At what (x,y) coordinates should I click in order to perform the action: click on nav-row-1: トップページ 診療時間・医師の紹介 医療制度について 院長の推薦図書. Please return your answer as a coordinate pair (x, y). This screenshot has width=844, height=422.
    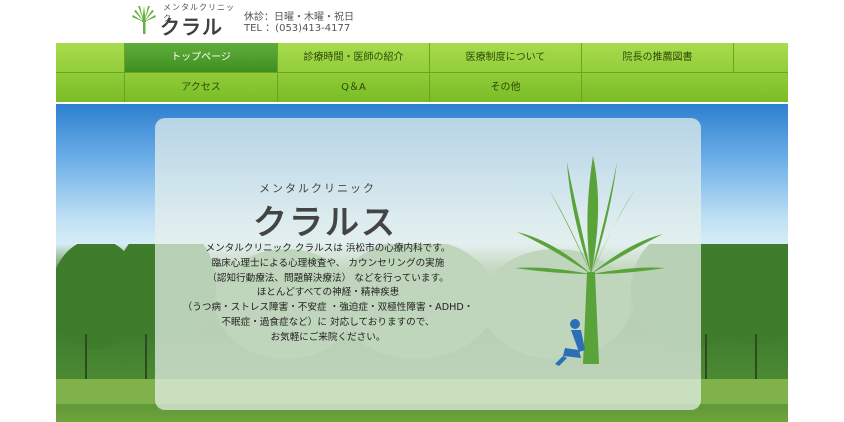
    Looking at the image, I should click on (422, 57).